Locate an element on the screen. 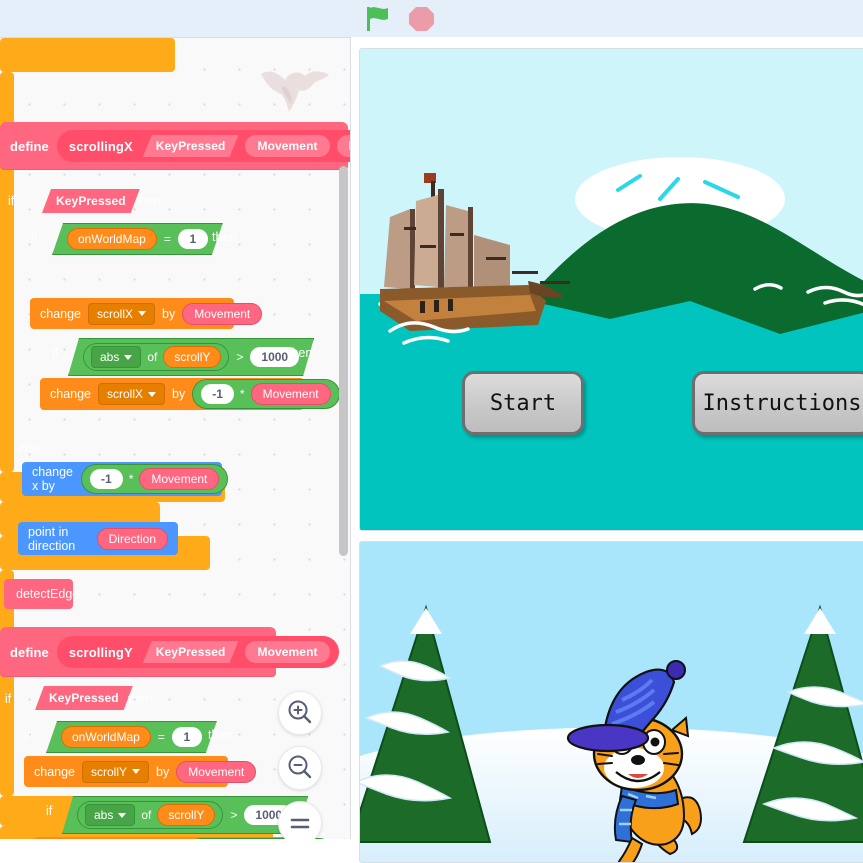 This screenshot has width=863, height=863. variable-dropdown-label-3: scrollY is located at coordinates (109, 771).